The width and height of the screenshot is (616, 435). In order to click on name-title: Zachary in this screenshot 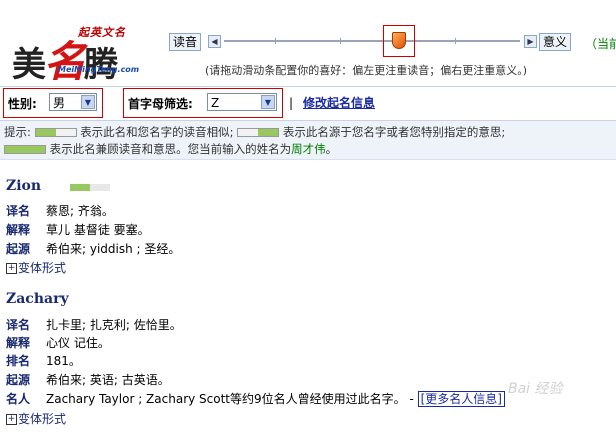, I will do `click(37, 299)`.